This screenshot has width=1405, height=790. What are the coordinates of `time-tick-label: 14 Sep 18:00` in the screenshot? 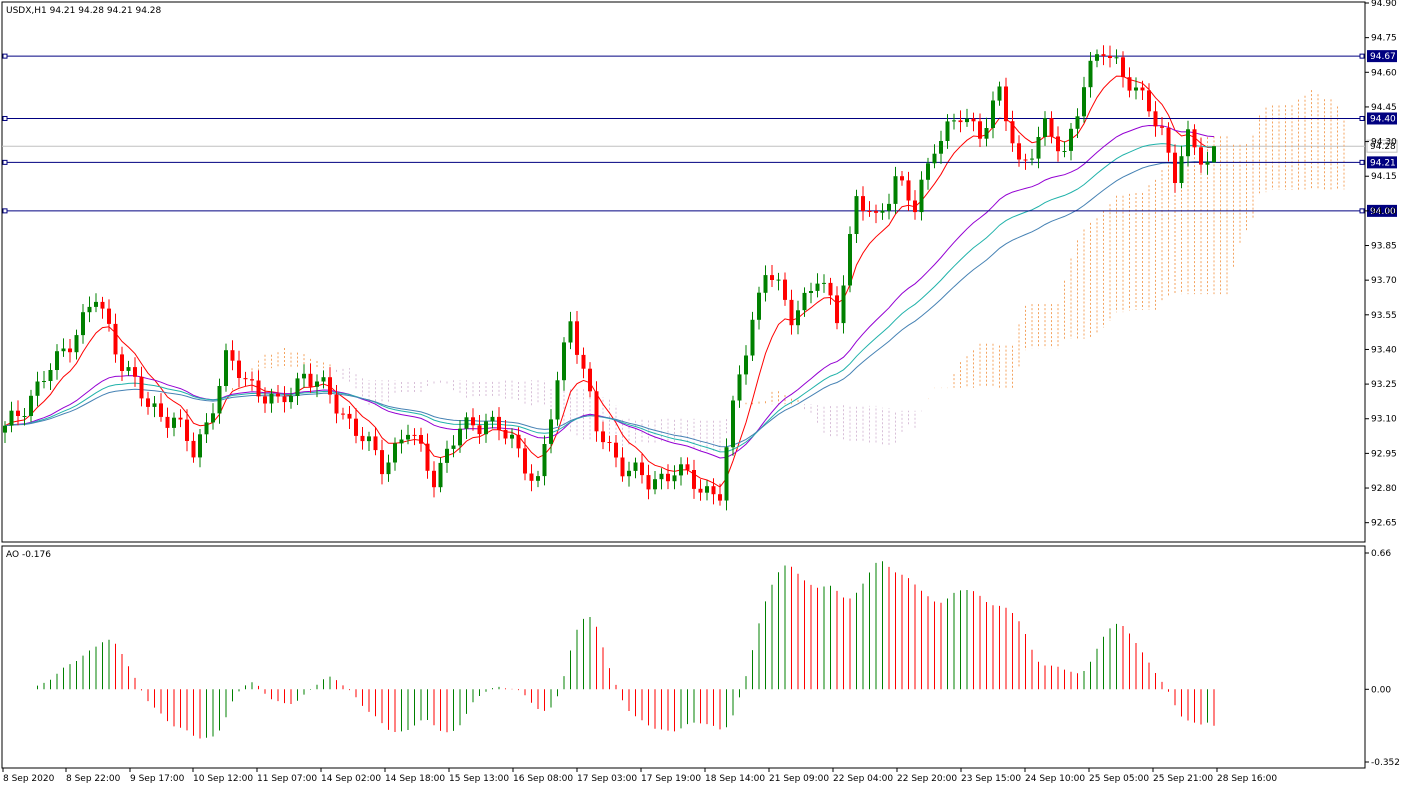 It's located at (415, 779).